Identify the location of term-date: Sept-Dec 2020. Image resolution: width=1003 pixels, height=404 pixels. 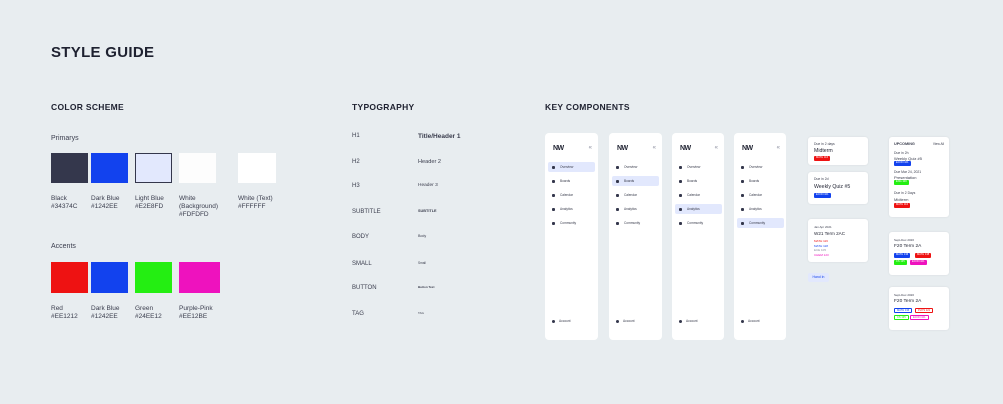
(904, 240).